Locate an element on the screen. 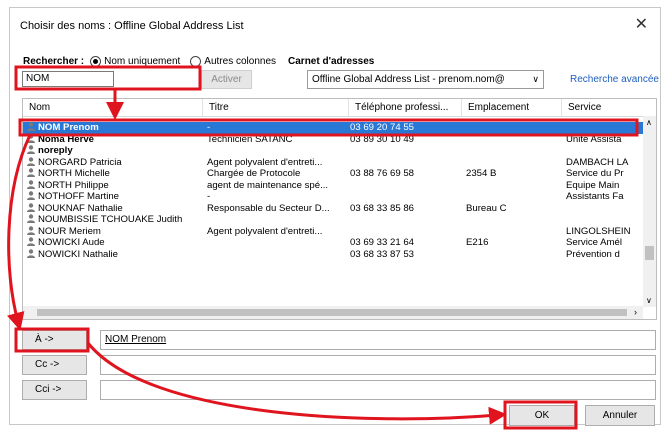 The height and width of the screenshot is (430, 665). horizontal-scroll-thumb is located at coordinates (332, 312).